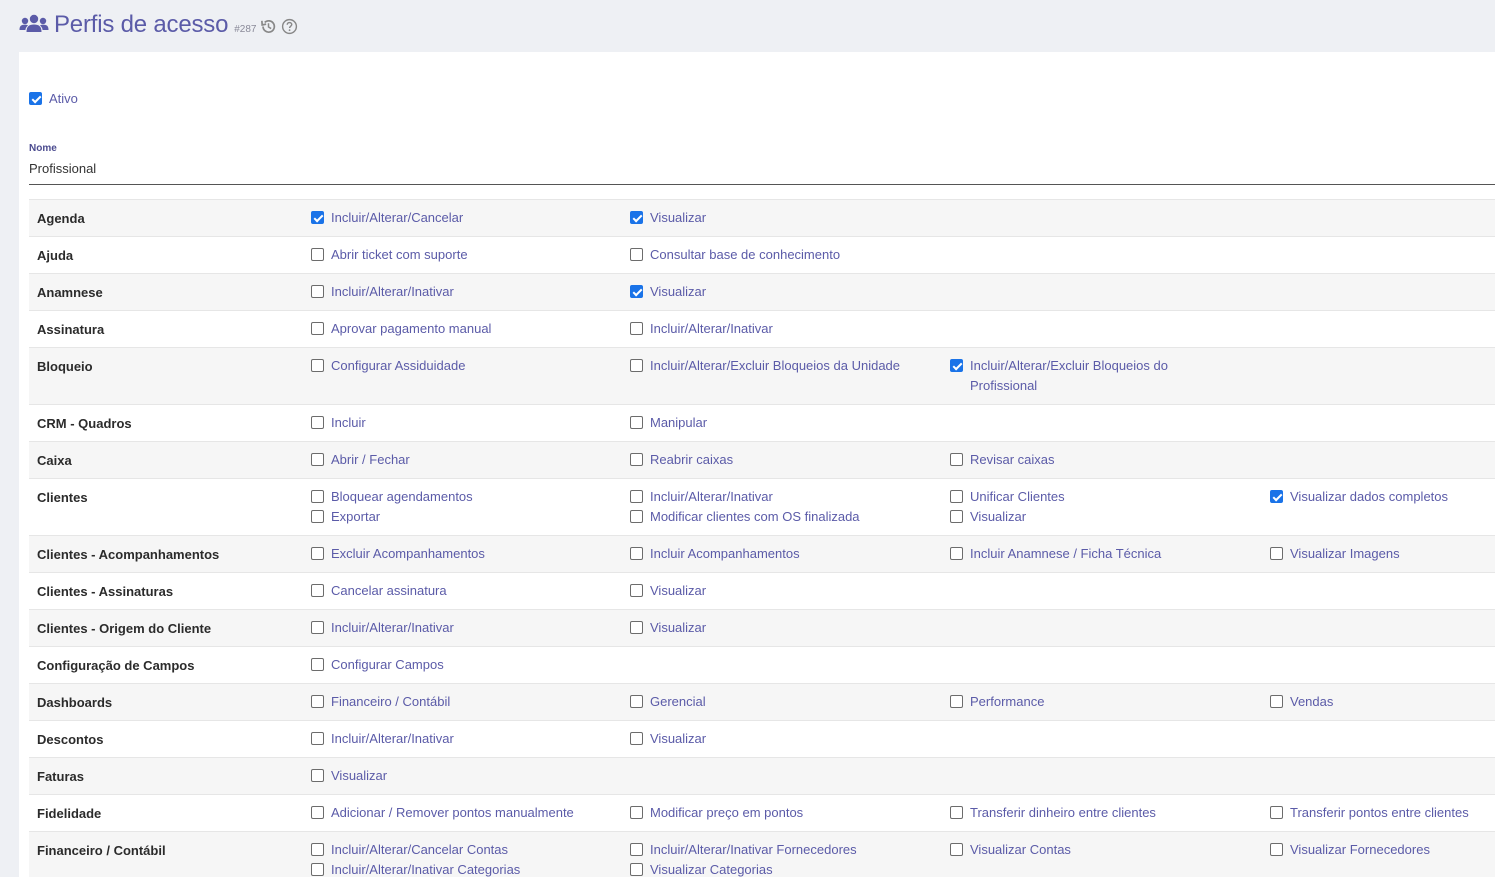  I want to click on permission-financeiro-contabil-visualizar-categorias: Visualizar Categorias, so click(701, 868).